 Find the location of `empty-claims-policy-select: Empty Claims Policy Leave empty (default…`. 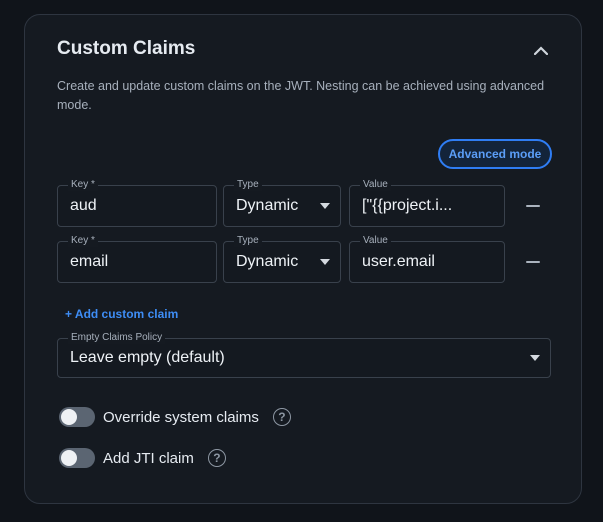

empty-claims-policy-select: Empty Claims Policy Leave empty (default… is located at coordinates (304, 355).